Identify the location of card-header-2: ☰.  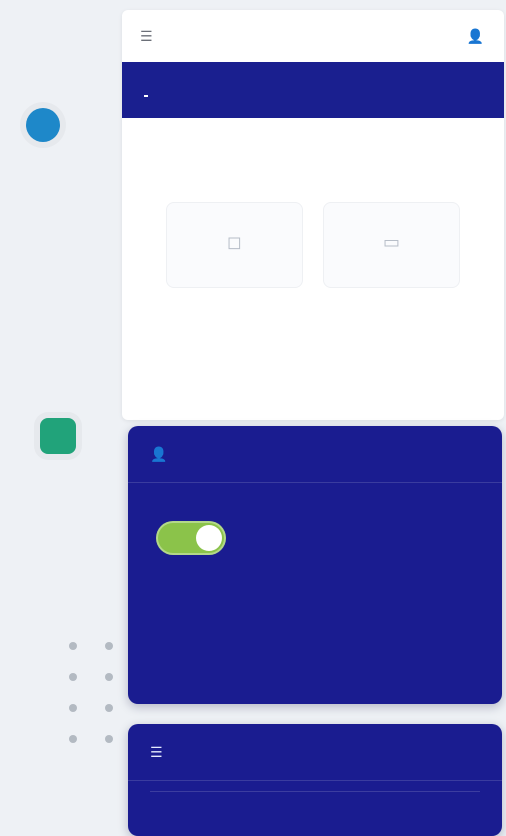
(315, 752).